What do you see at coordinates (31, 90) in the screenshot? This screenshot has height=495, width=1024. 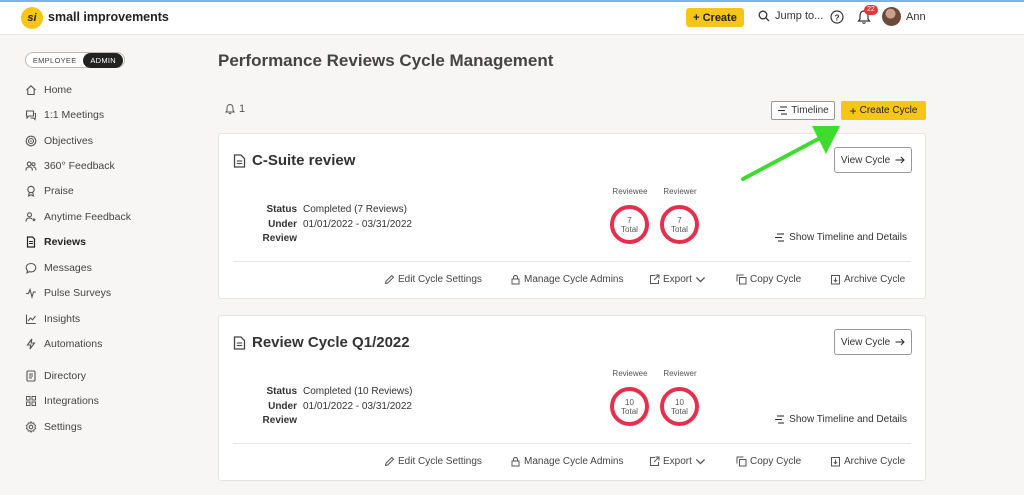 I see `home-icon` at bounding box center [31, 90].